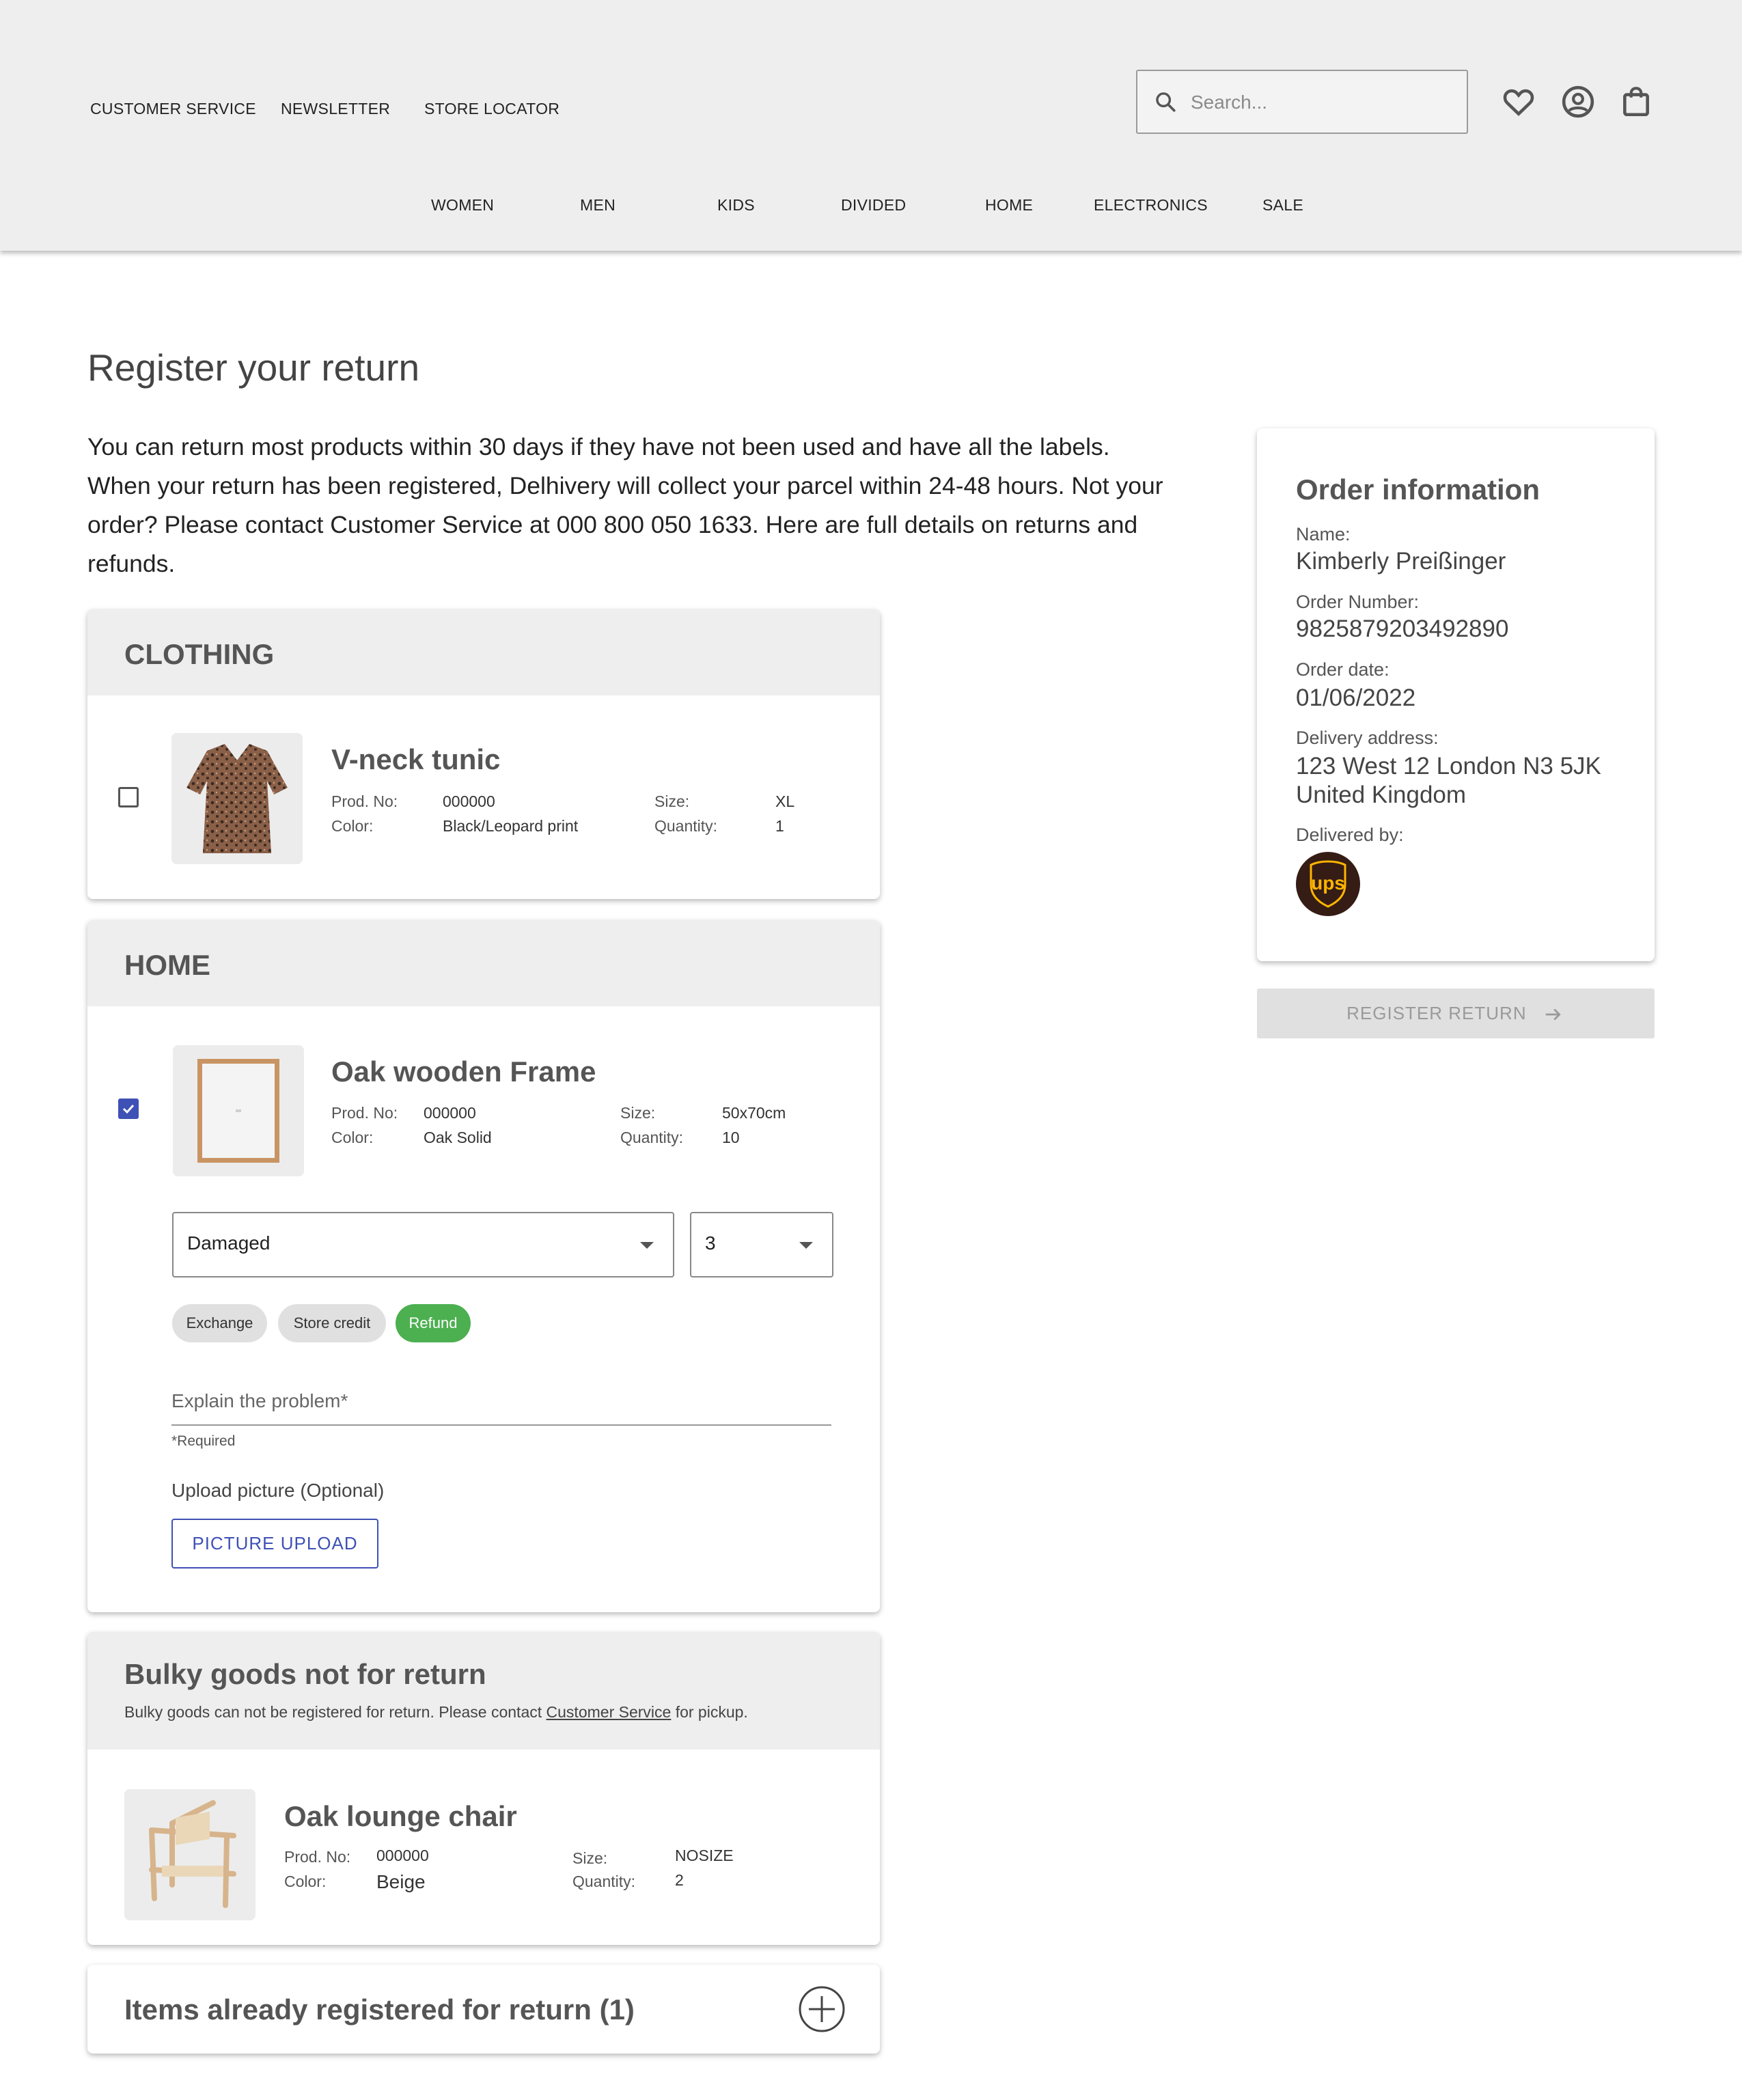  Describe the element at coordinates (317, 1857) in the screenshot. I see `chair-prod-label: Prod. No:` at that location.